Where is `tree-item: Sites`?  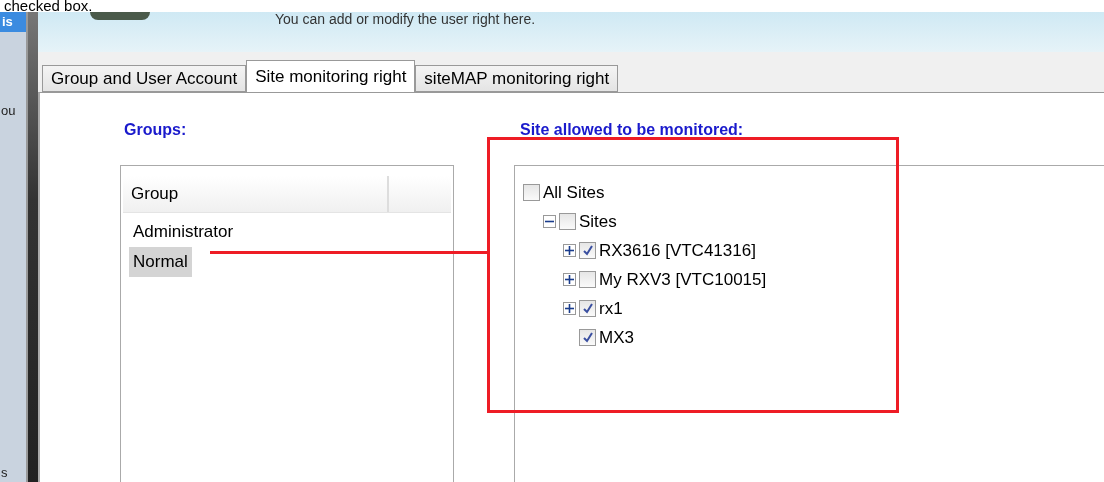 tree-item: Sites is located at coordinates (598, 221).